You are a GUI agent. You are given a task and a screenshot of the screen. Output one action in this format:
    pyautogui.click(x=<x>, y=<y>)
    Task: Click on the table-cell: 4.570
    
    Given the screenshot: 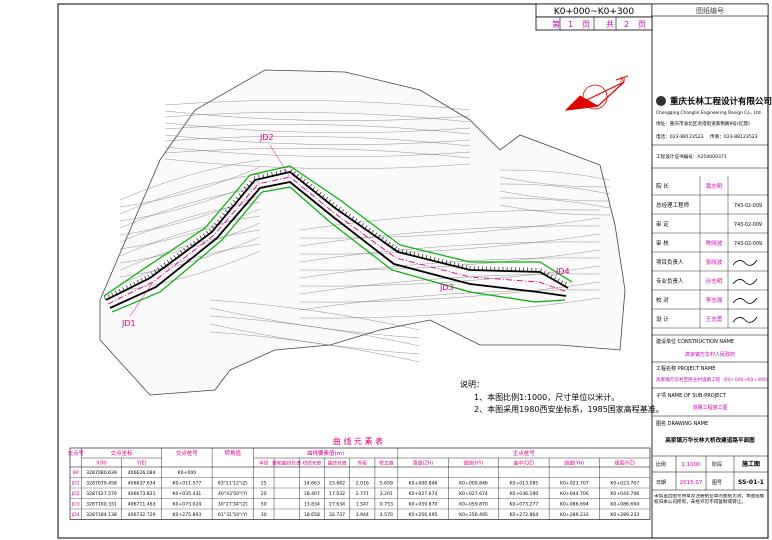 What is the action you would take?
    pyautogui.click(x=386, y=515)
    